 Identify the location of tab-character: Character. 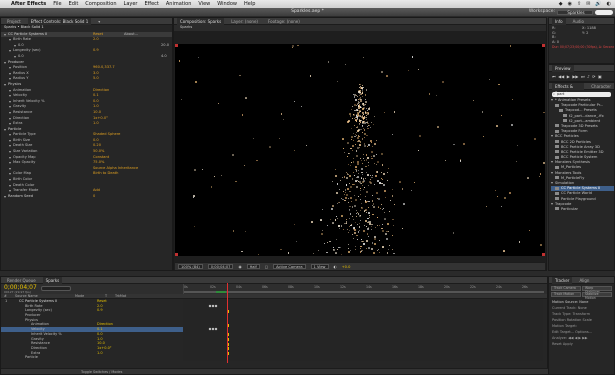
(601, 86).